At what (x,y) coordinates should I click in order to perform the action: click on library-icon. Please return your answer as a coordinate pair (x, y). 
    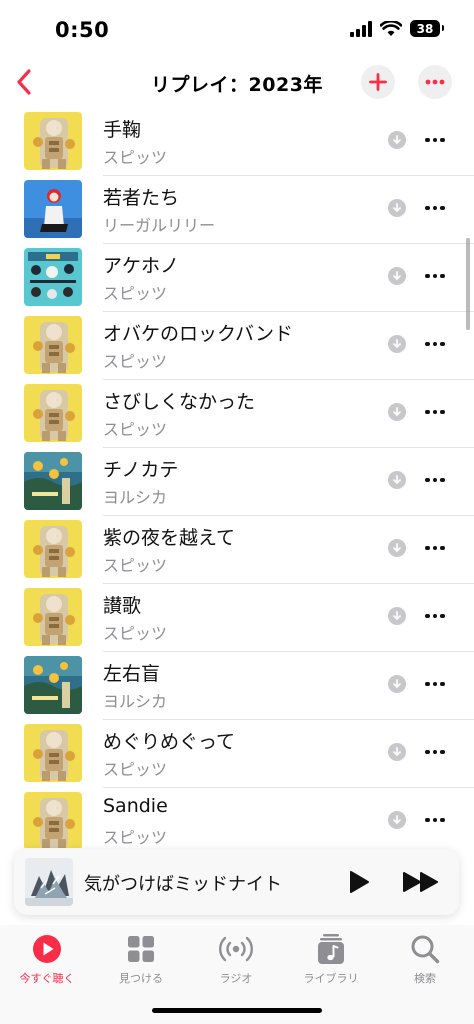
    Looking at the image, I should click on (331, 949).